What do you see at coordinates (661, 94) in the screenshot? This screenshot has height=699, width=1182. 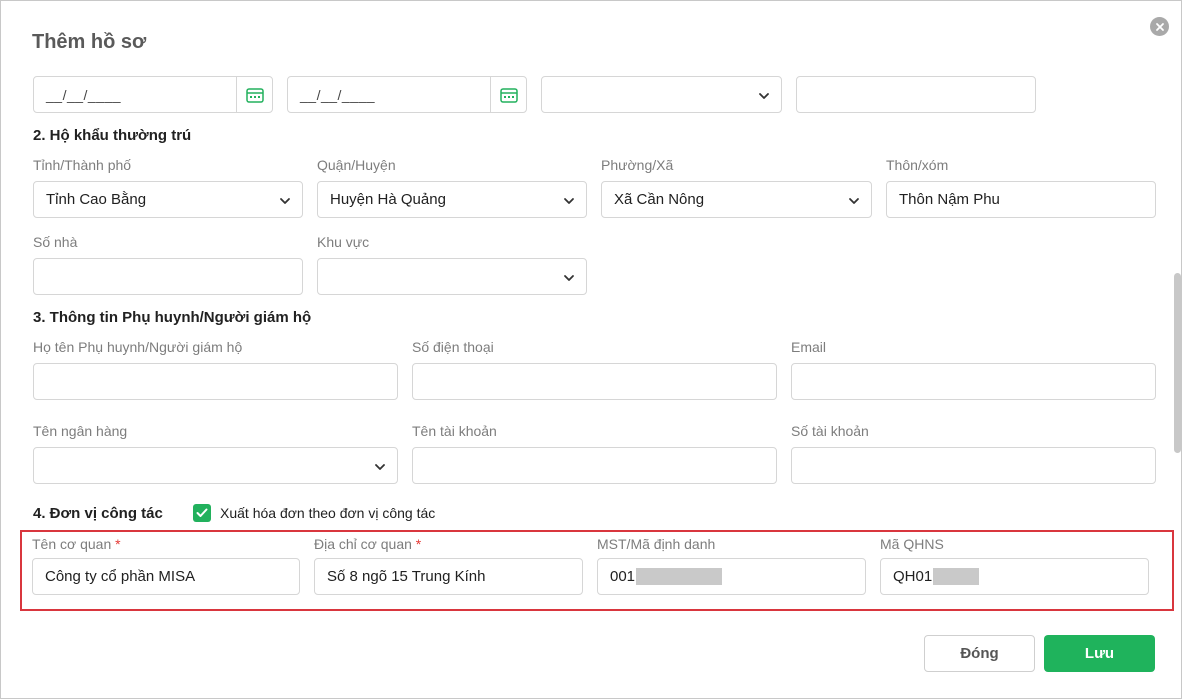 I see `row0-select` at bounding box center [661, 94].